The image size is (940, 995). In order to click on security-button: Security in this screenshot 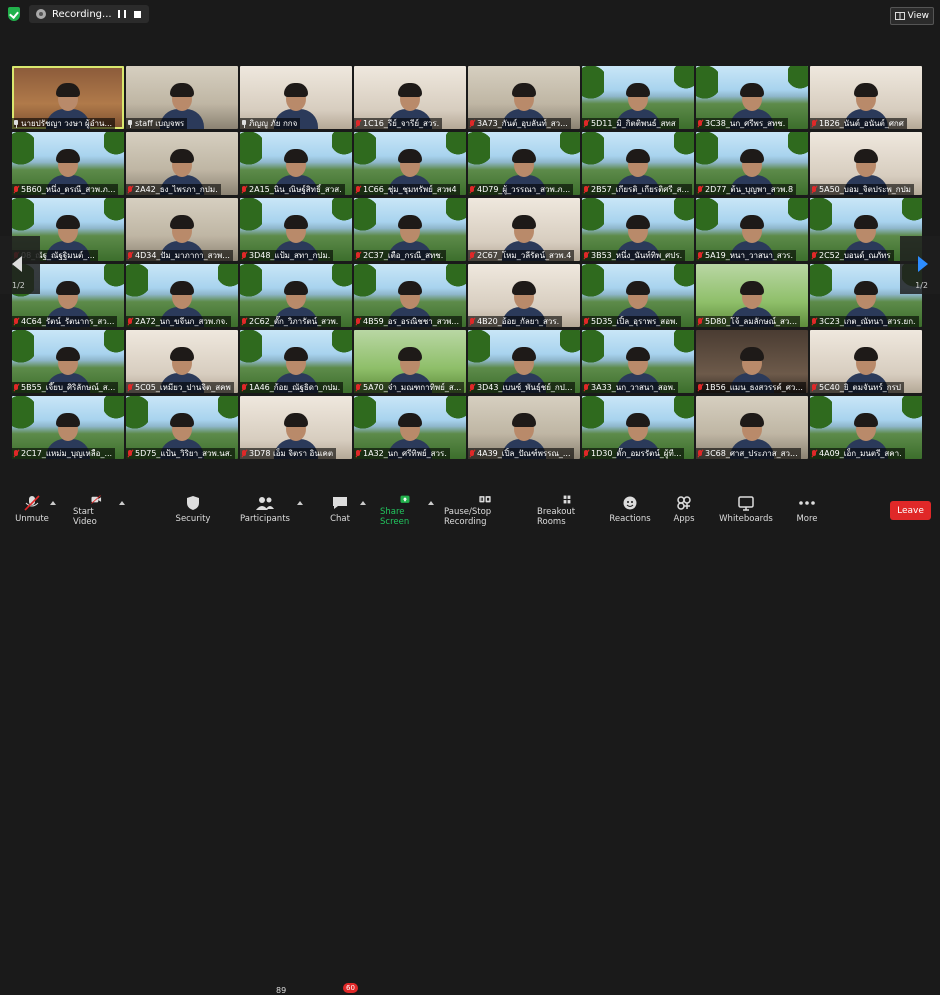, I will do `click(193, 511)`.